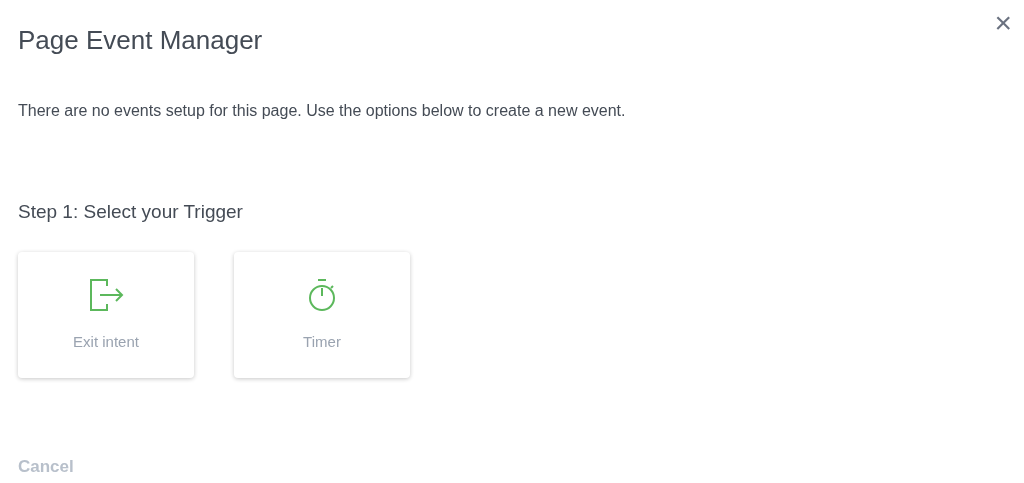 The image size is (1024, 483). I want to click on exit-icon, so click(106, 294).